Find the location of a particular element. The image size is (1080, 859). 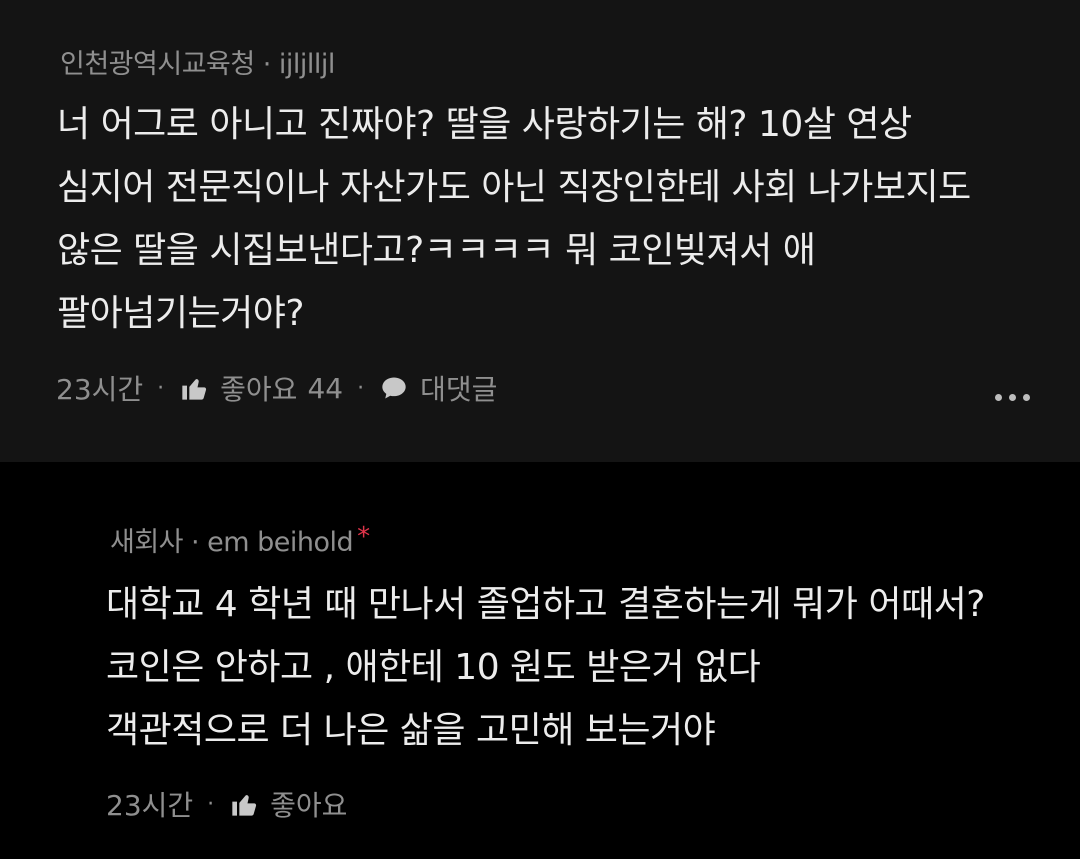

comment-body-line: 코인은 안하고 , 애한테 10 원도 받은거 없다 is located at coordinates (433, 667).